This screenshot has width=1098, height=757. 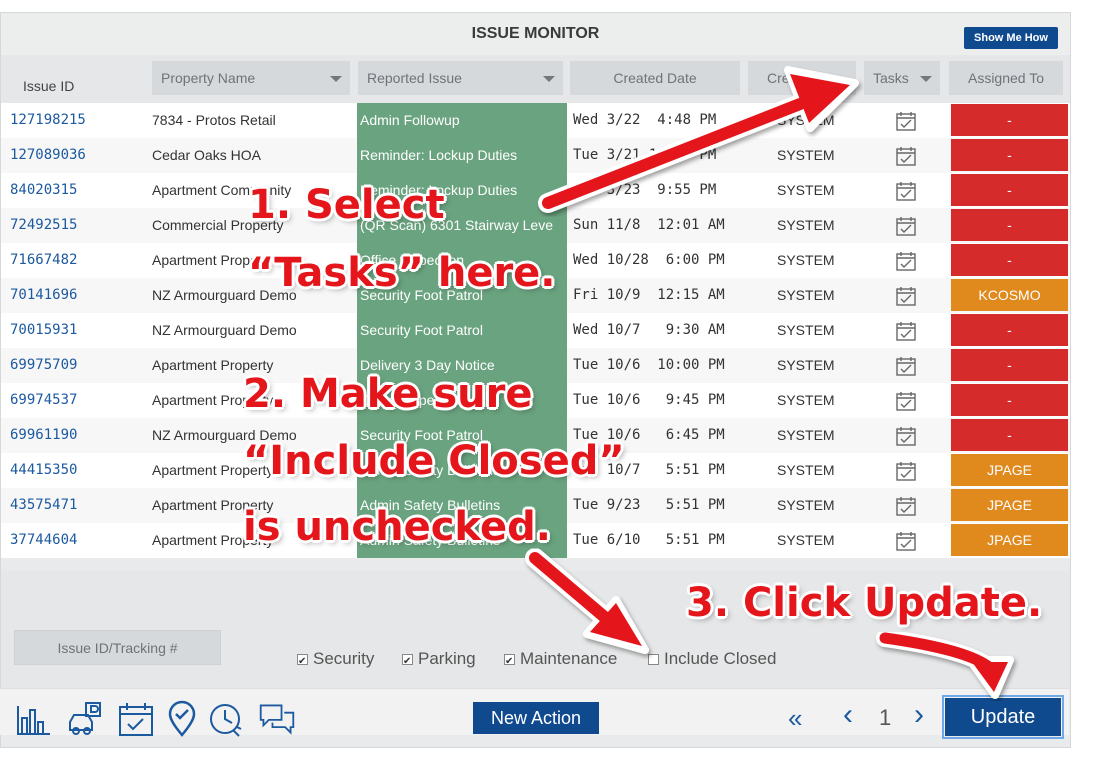 What do you see at coordinates (43, 260) in the screenshot?
I see `issue-id-link: 71667482` at bounding box center [43, 260].